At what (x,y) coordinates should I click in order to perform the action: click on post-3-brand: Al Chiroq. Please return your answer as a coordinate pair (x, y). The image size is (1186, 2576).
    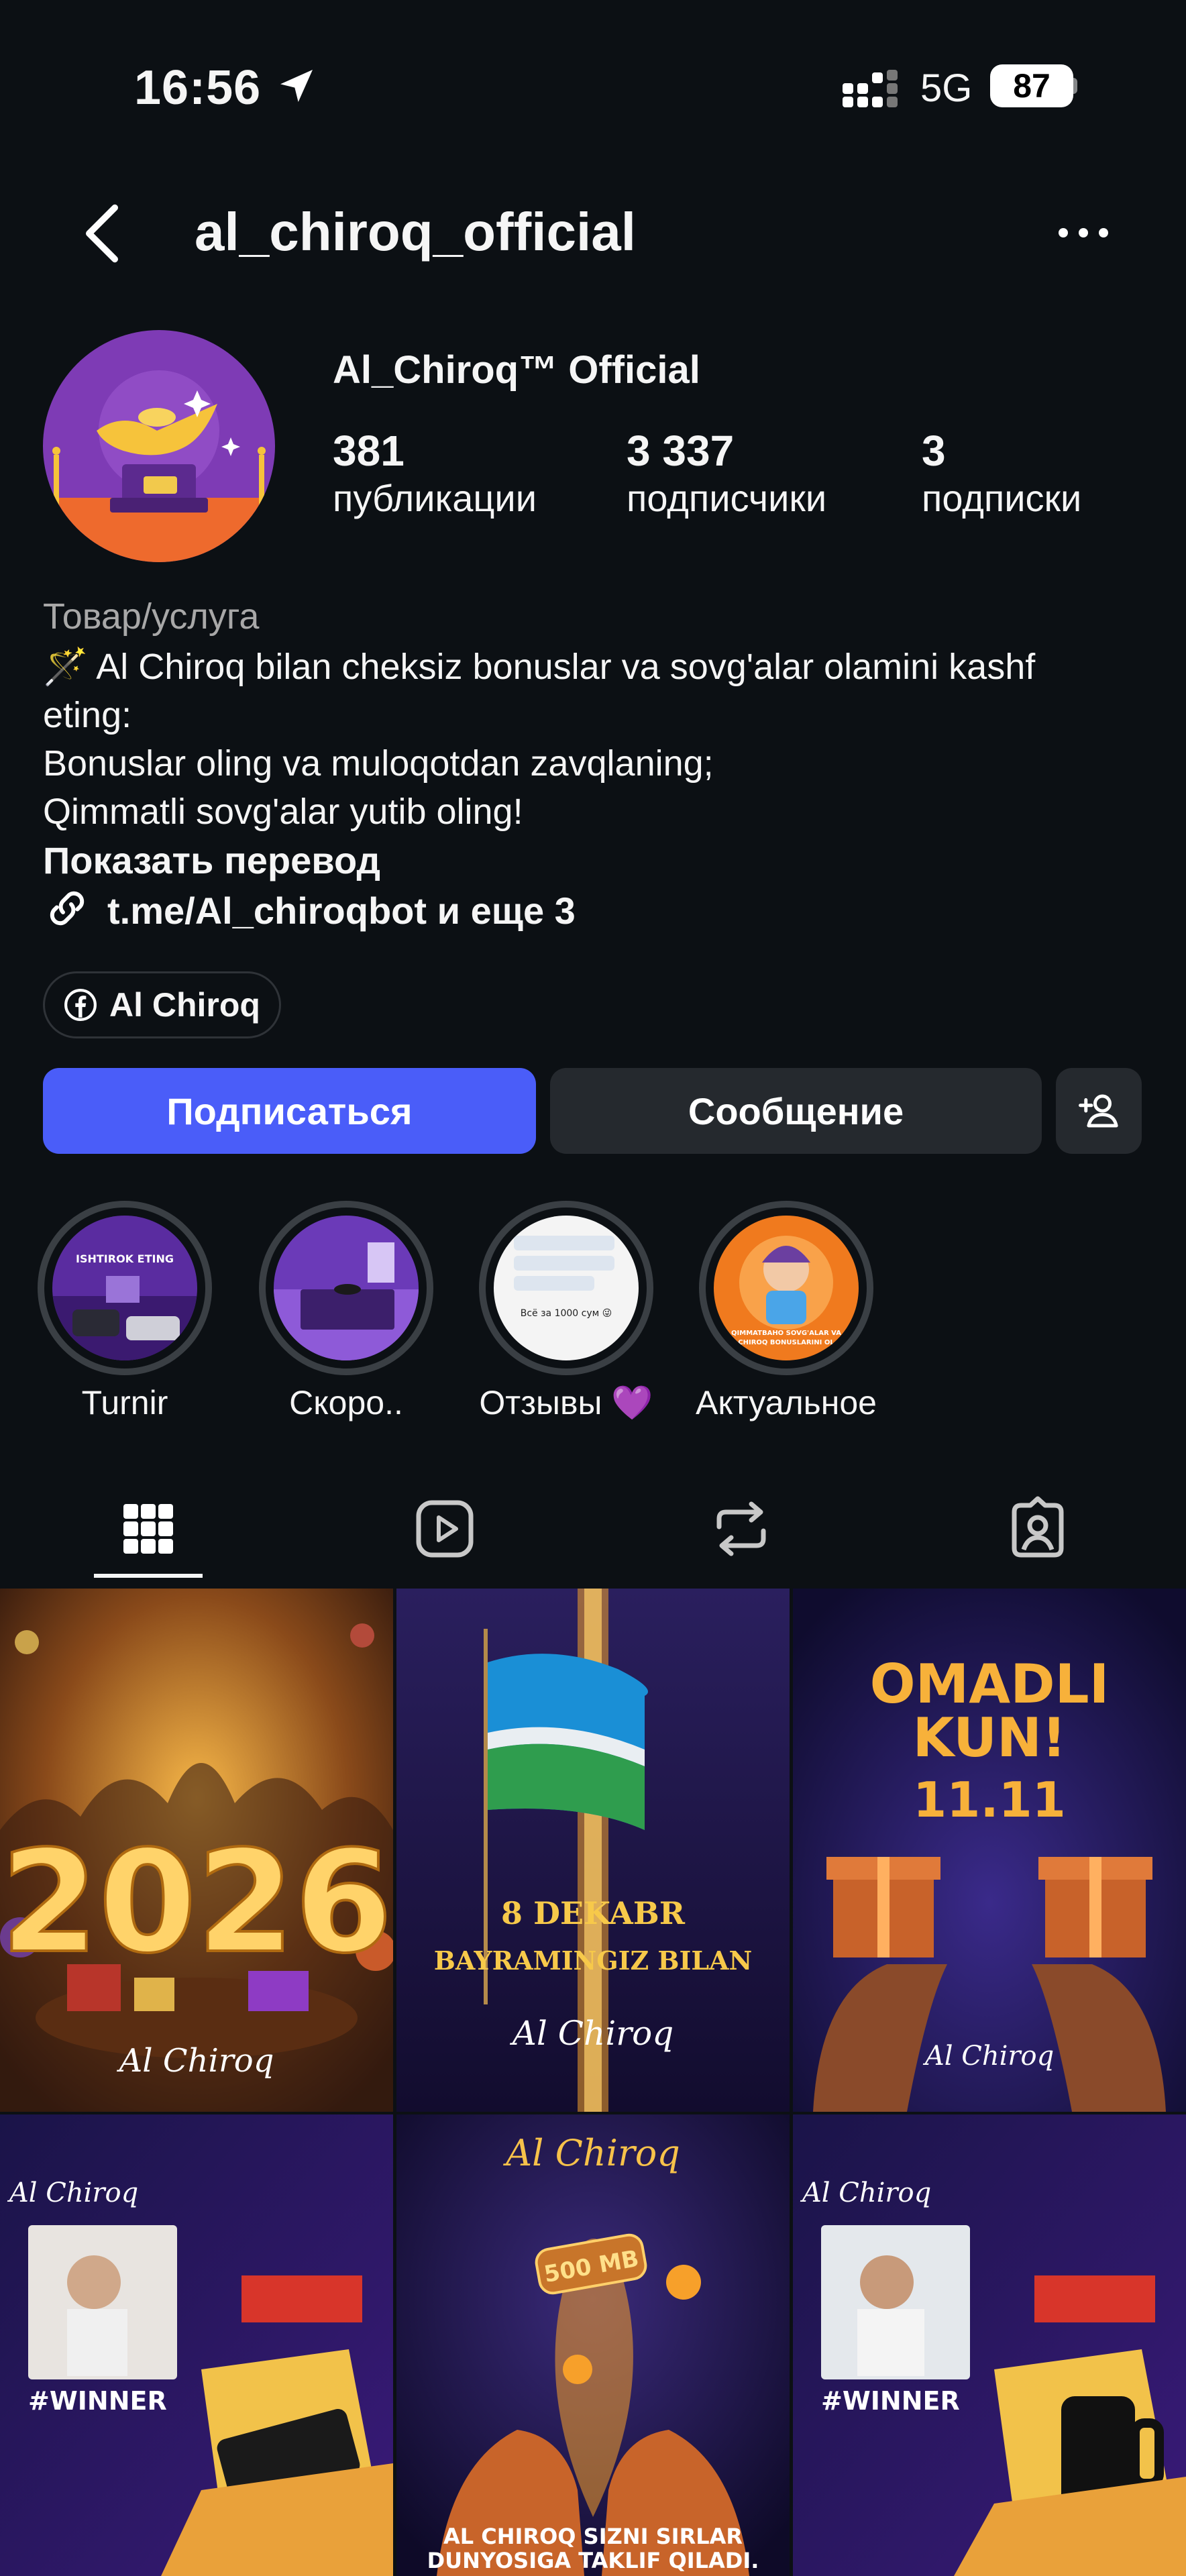
    Looking at the image, I should click on (988, 2056).